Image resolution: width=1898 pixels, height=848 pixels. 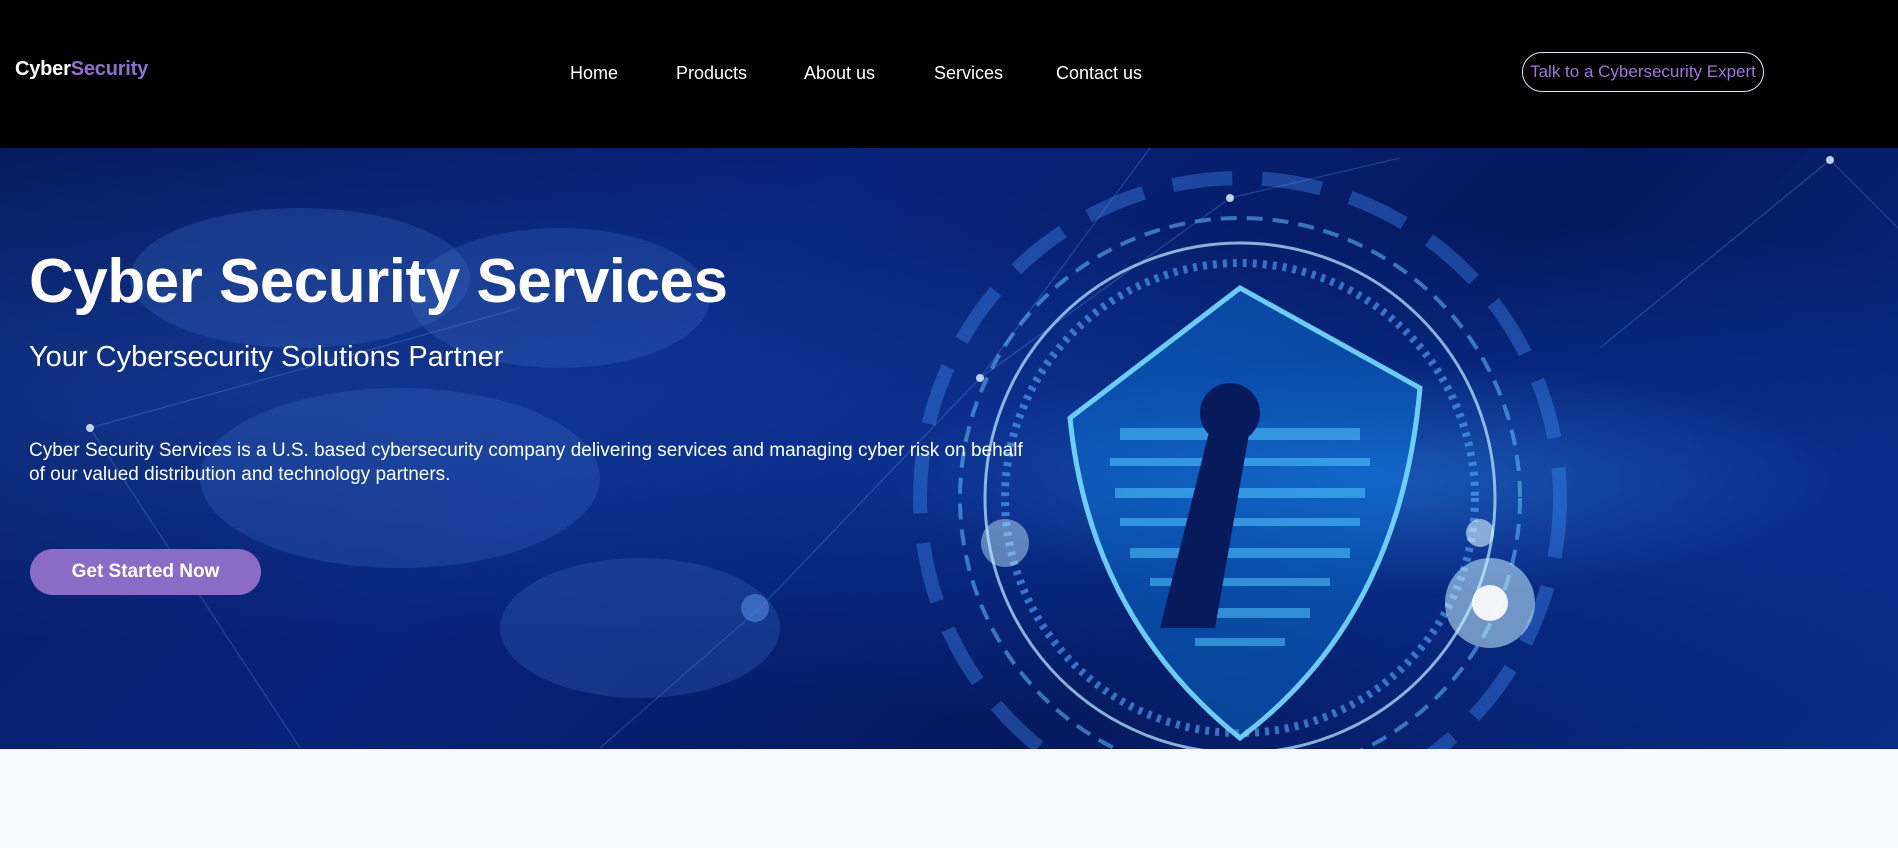 I want to click on nav-link-about-us: About us, so click(x=839, y=73).